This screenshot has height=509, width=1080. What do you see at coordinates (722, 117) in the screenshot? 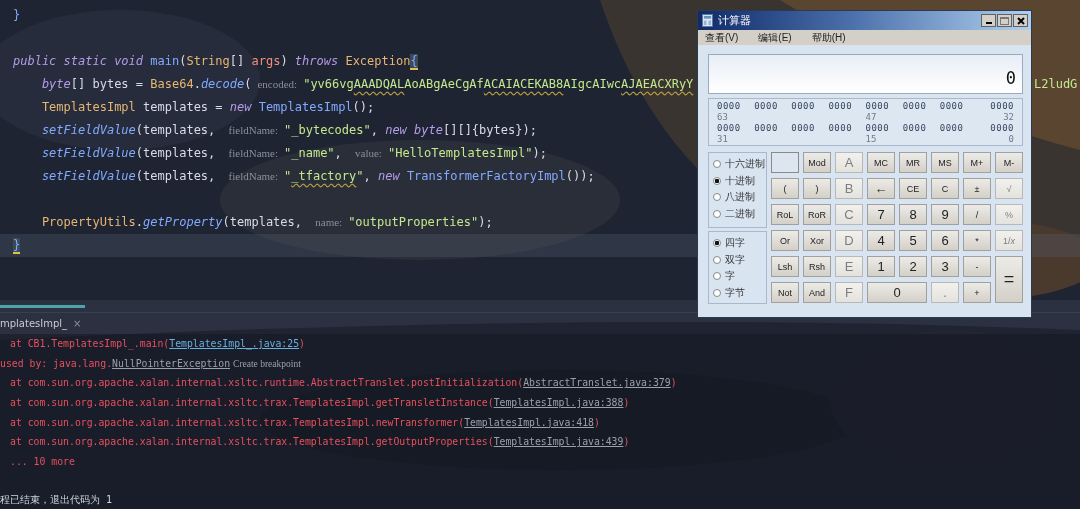
I see `bit-index: 63` at bounding box center [722, 117].